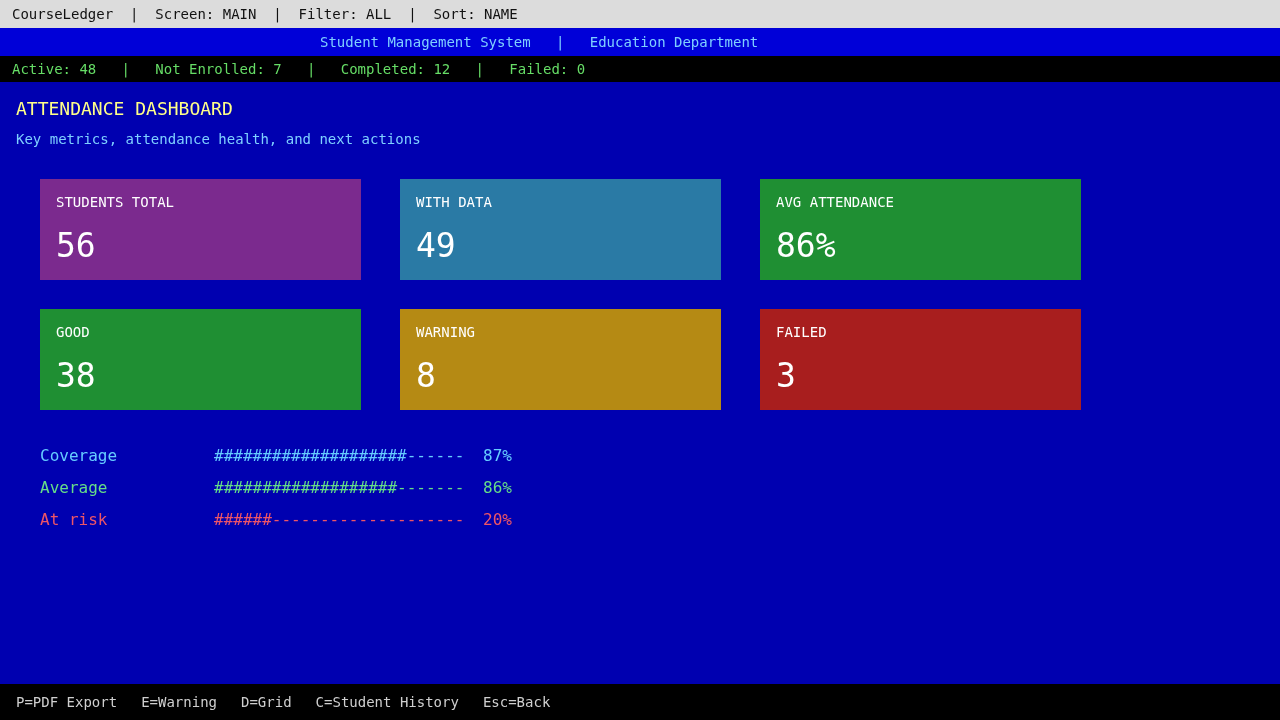  I want to click on stat-label: WARNING, so click(445, 332).